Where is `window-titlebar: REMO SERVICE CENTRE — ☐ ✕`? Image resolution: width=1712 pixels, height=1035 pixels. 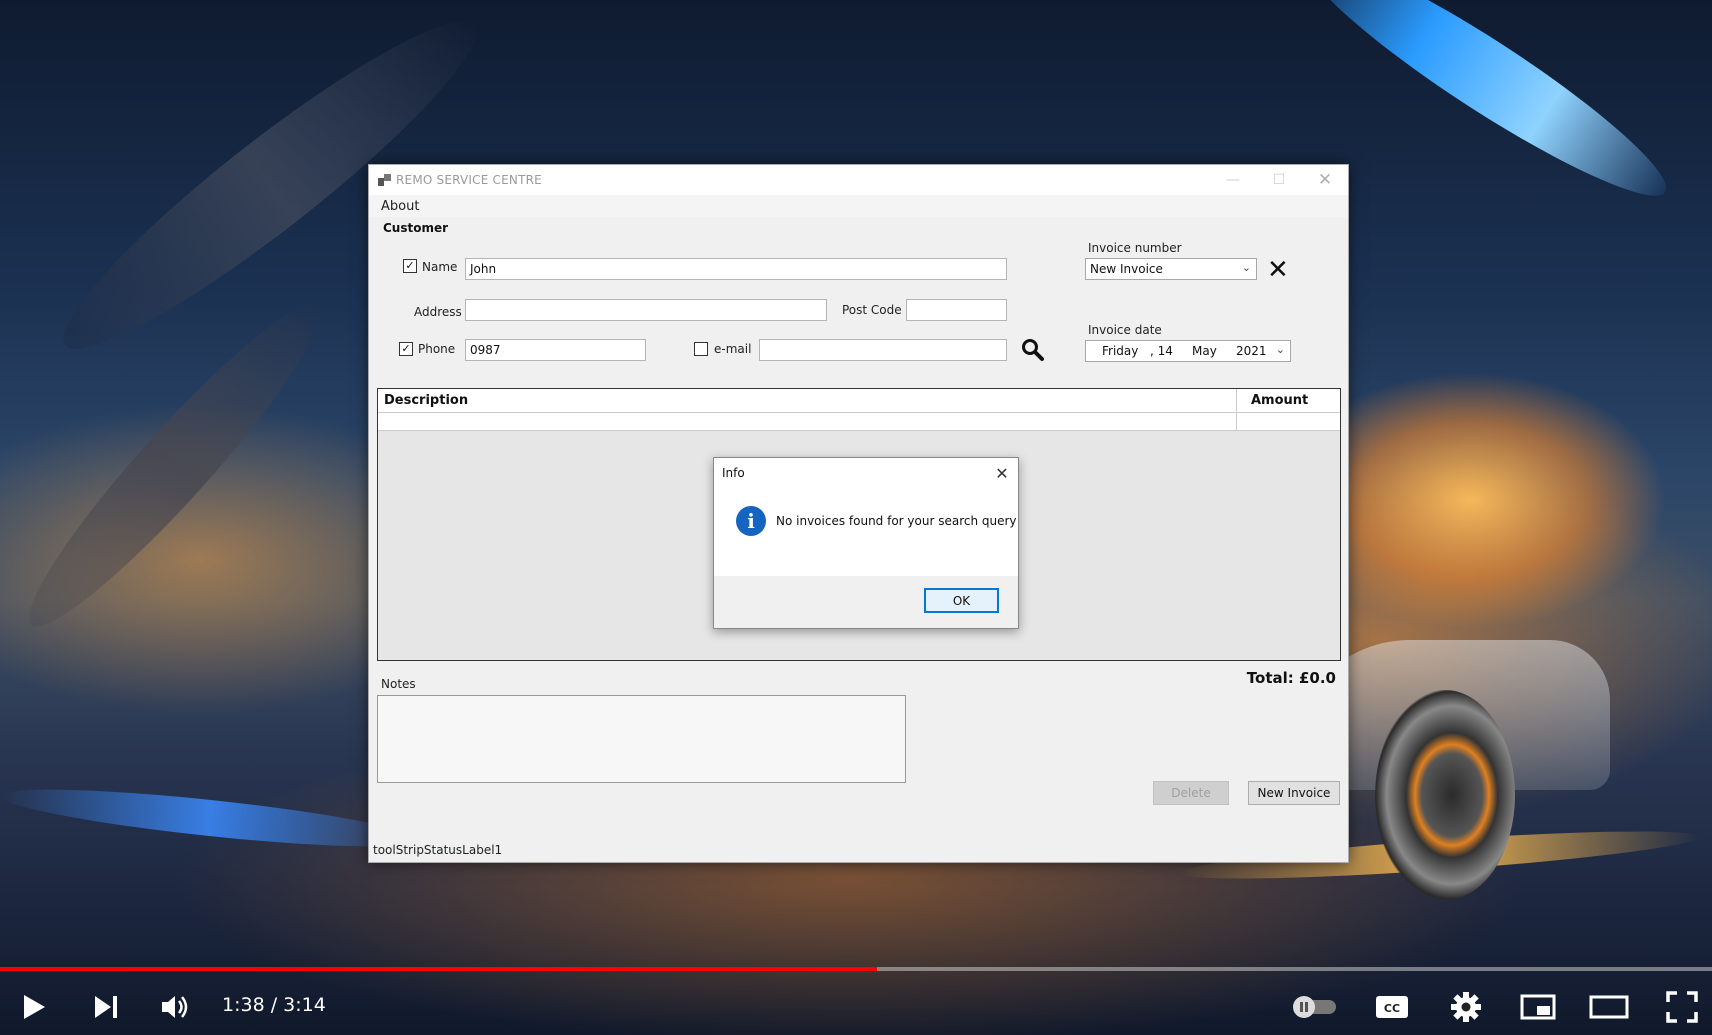 window-titlebar: REMO SERVICE CENTRE — ☐ ✕ is located at coordinates (858, 180).